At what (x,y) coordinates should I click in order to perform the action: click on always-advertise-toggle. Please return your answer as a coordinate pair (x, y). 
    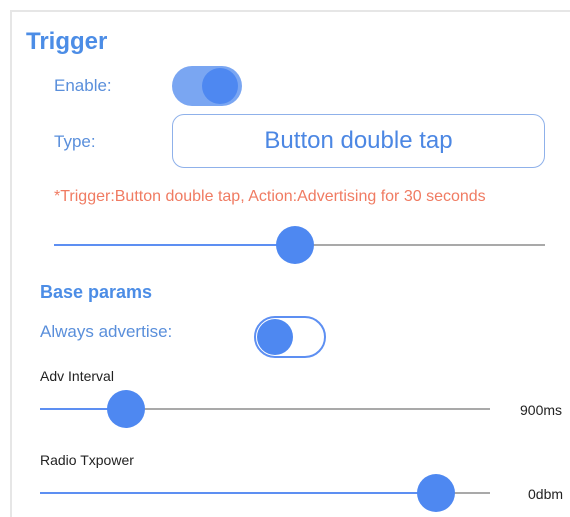
    Looking at the image, I should click on (290, 337).